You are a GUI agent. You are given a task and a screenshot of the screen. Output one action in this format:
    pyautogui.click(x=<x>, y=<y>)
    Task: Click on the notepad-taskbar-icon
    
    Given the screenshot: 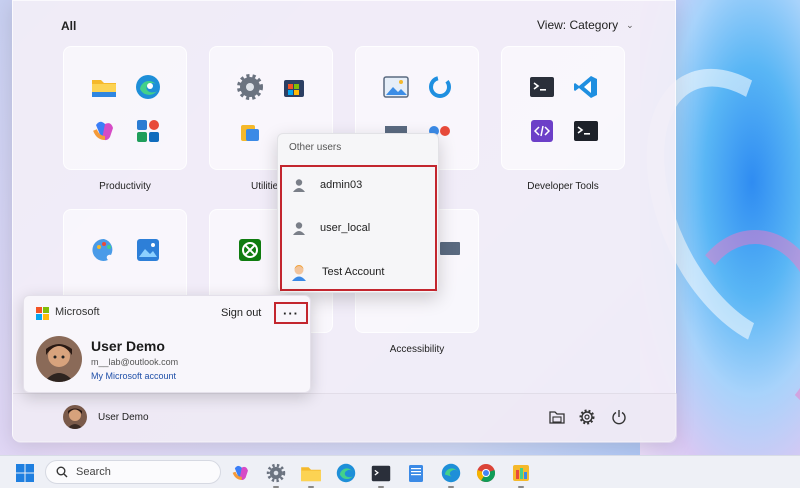 What is the action you would take?
    pyautogui.click(x=416, y=473)
    